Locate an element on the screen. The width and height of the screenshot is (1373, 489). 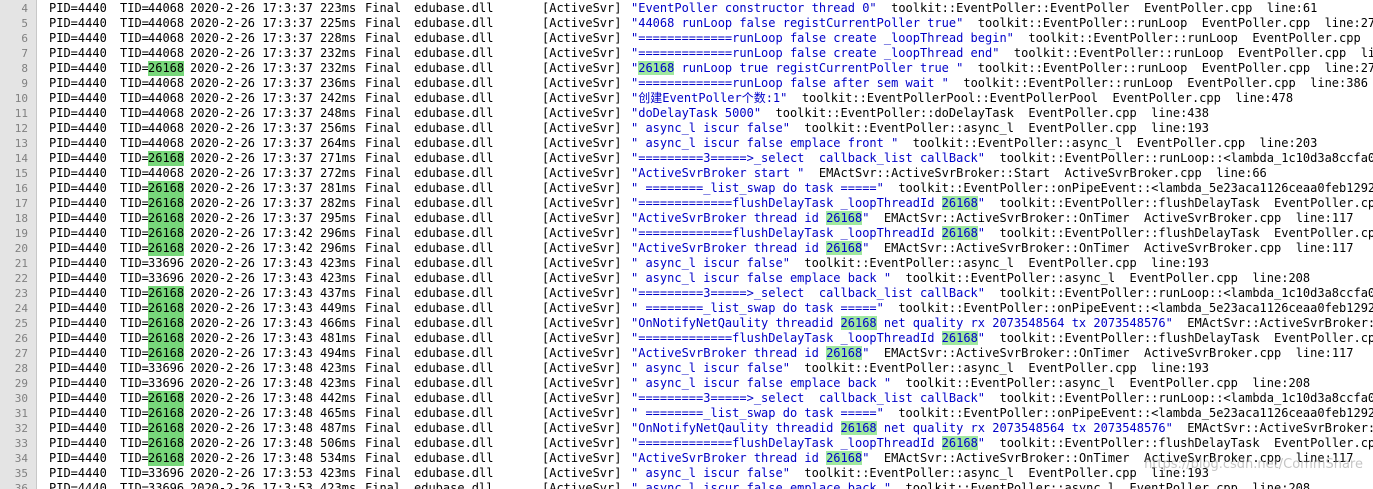
line-number: 9 is located at coordinates (24, 83).